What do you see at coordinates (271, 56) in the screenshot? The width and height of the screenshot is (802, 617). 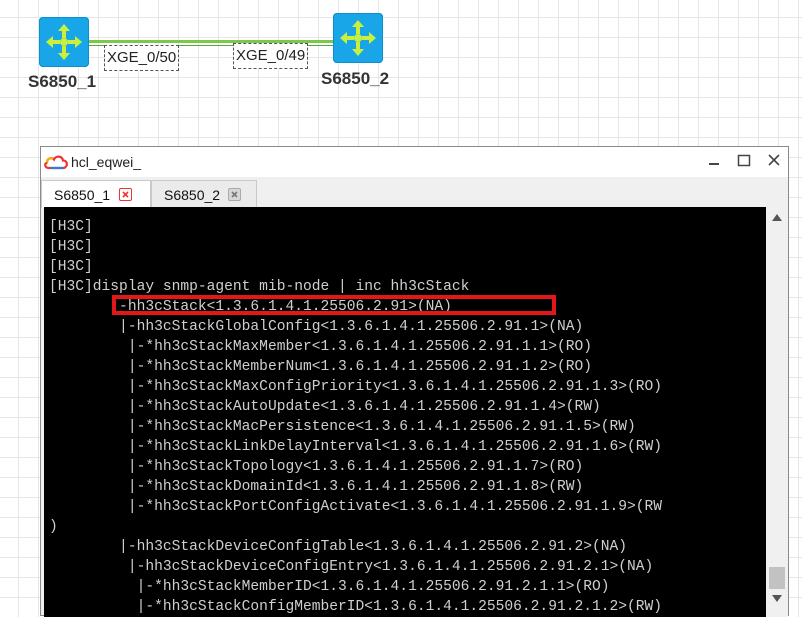 I see `port-label: XGE_0/49` at bounding box center [271, 56].